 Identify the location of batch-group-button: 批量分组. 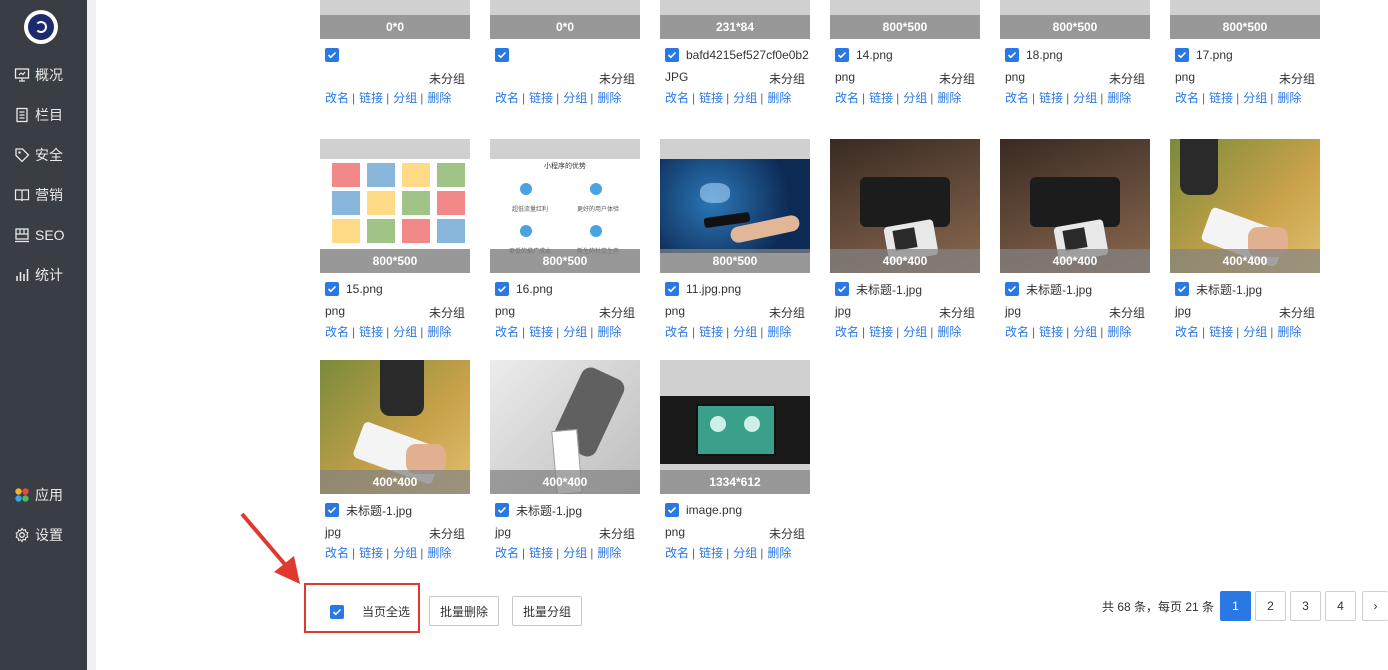
(547, 611).